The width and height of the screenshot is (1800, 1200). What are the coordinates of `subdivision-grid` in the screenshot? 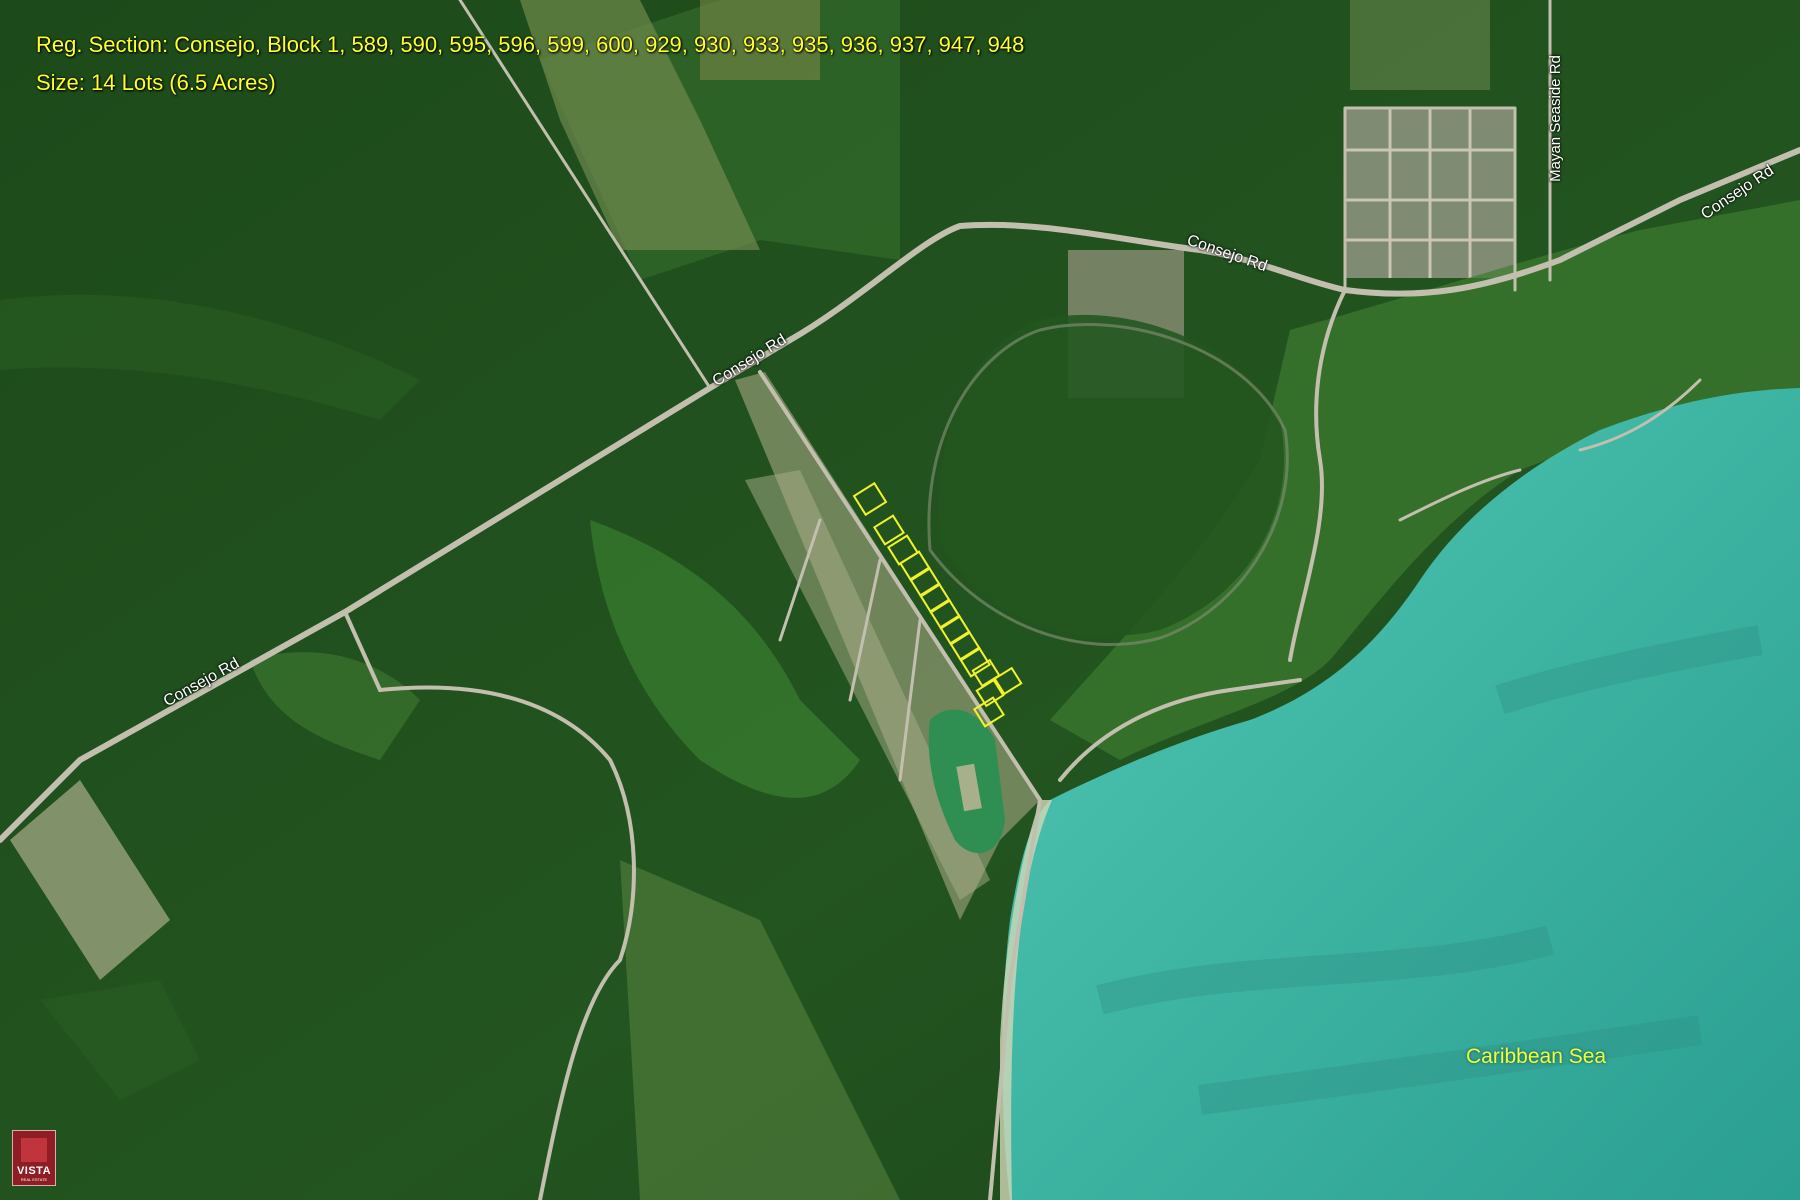 It's located at (1430, 193).